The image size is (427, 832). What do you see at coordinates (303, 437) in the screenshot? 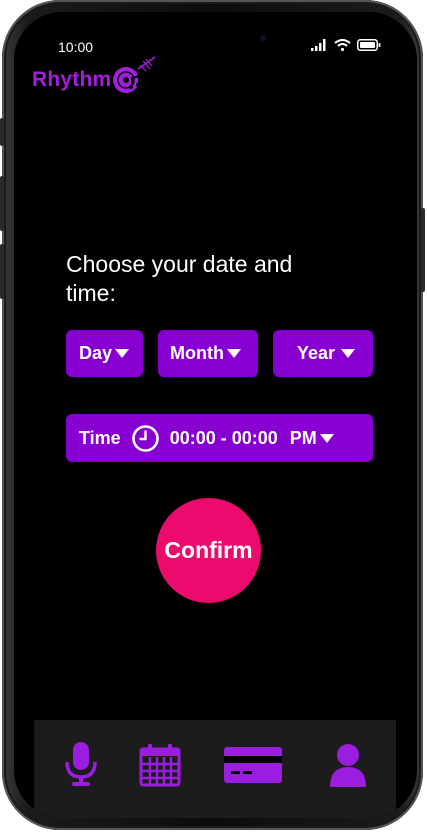
I see `meridiem: PM` at bounding box center [303, 437].